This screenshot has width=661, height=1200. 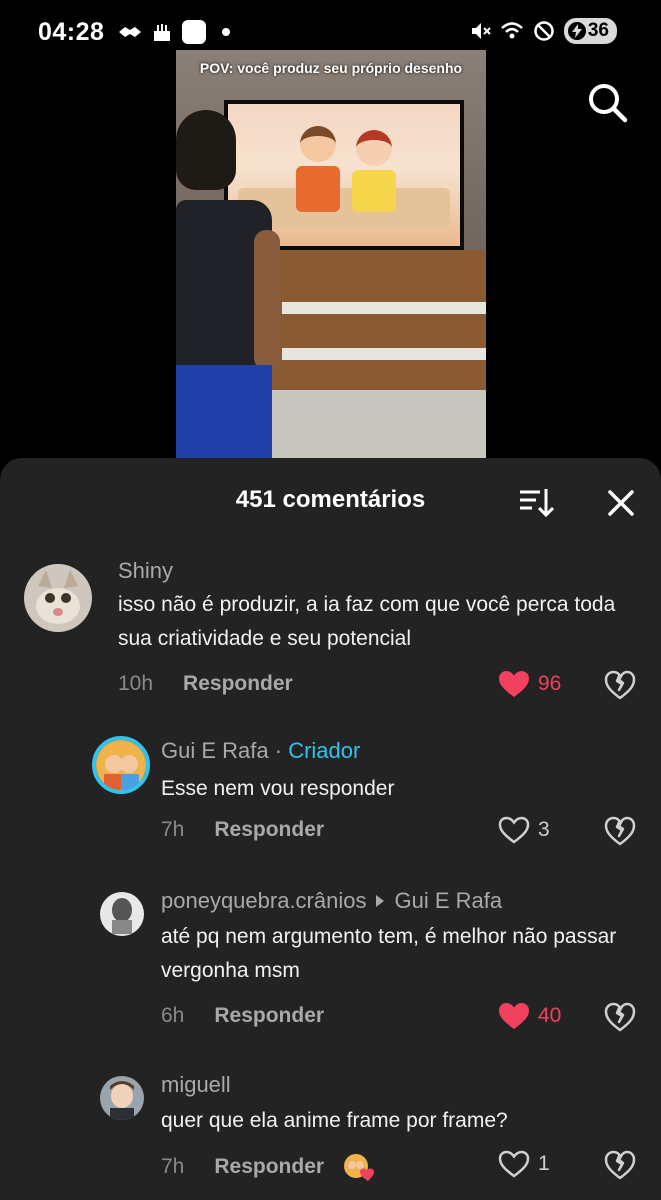 I want to click on like-count: 96, so click(x=550, y=683).